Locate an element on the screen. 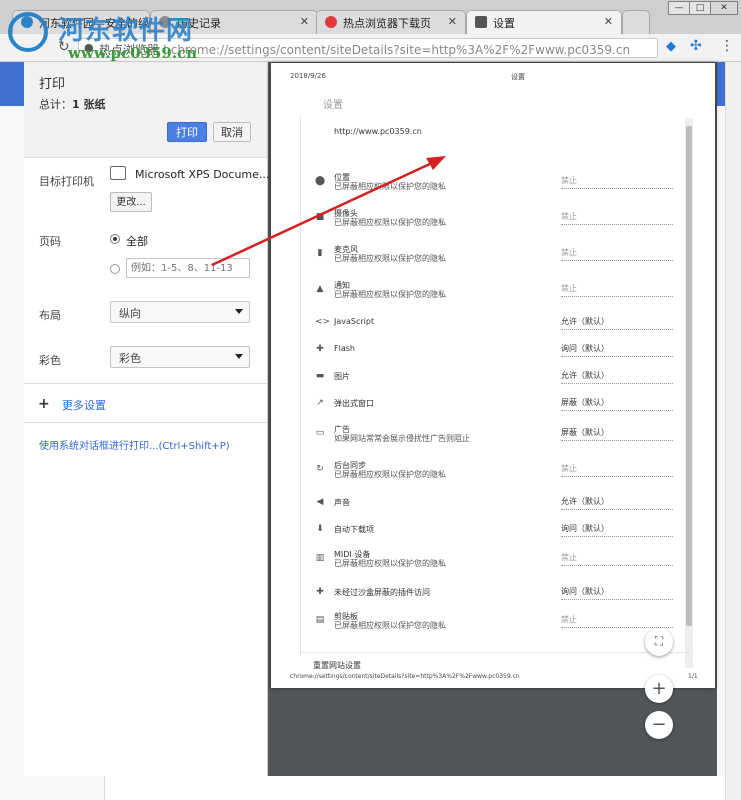 This screenshot has width=741, height=800. arrow-head is located at coordinates (436, 163).